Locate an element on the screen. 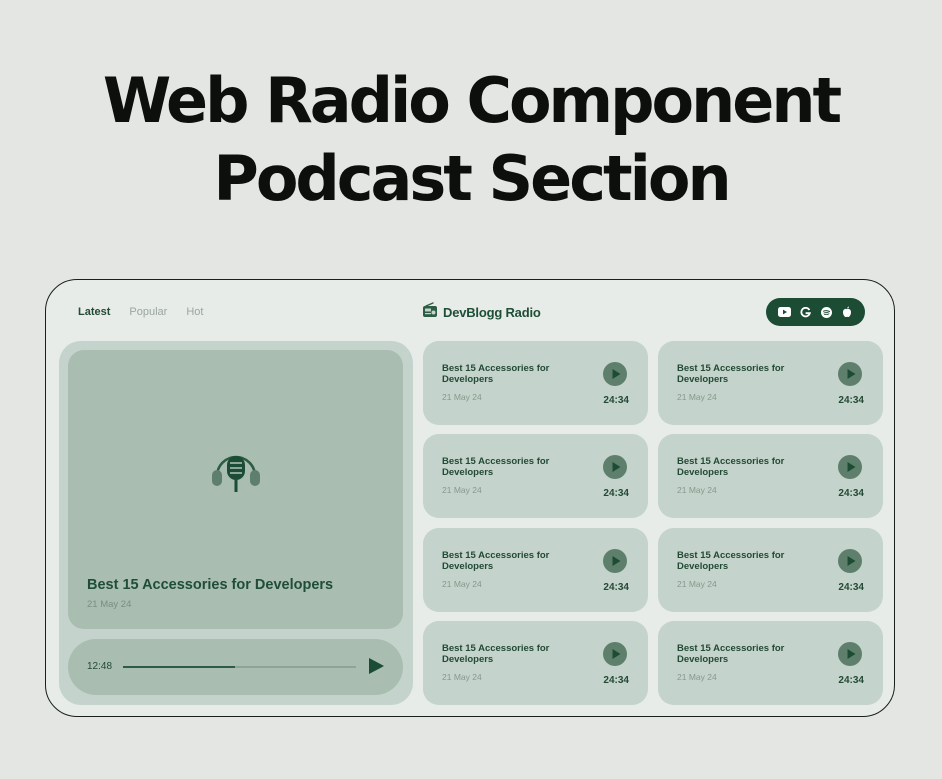 Image resolution: width=942 pixels, height=779 pixels. tab-bar: Latest Popular Hot is located at coordinates (140, 312).